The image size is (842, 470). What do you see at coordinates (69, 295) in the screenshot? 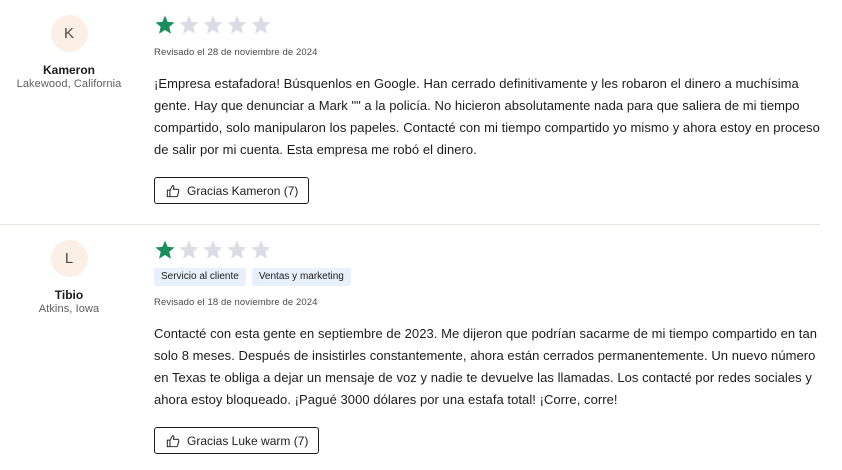
I see `reviewer-name: Tibio` at bounding box center [69, 295].